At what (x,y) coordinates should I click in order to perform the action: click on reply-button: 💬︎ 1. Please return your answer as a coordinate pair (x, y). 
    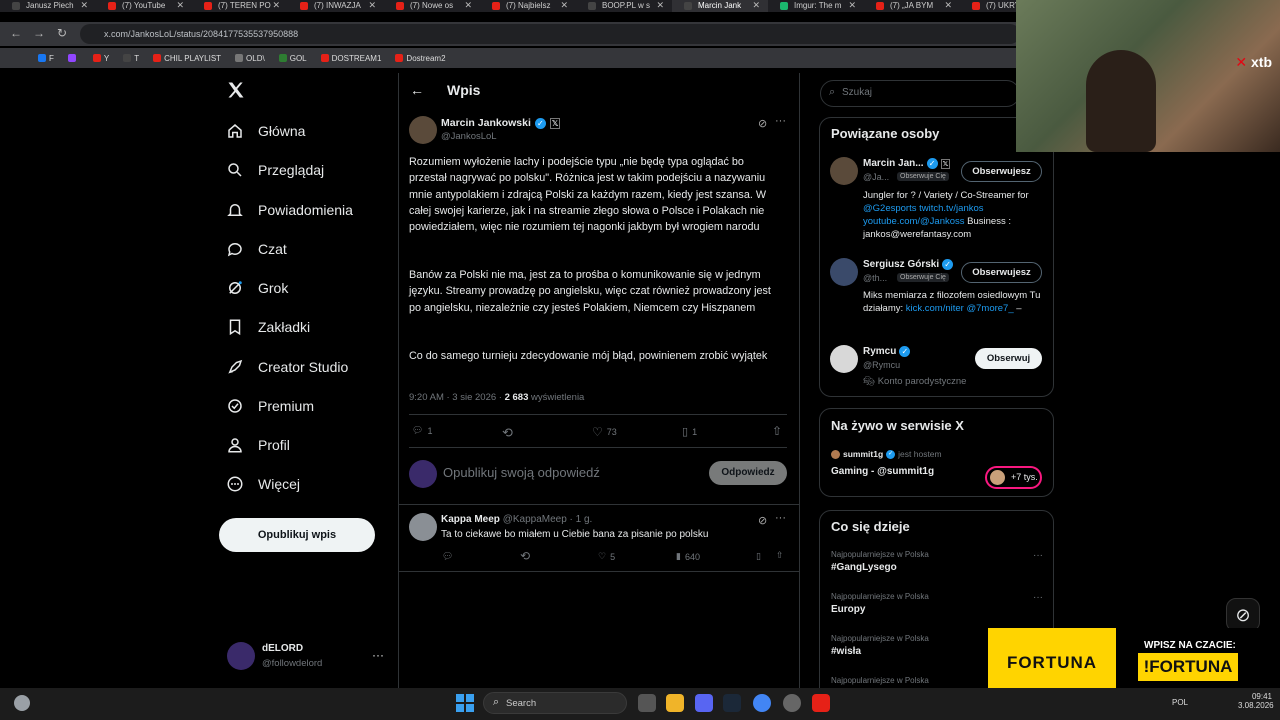
    Looking at the image, I should click on (422, 430).